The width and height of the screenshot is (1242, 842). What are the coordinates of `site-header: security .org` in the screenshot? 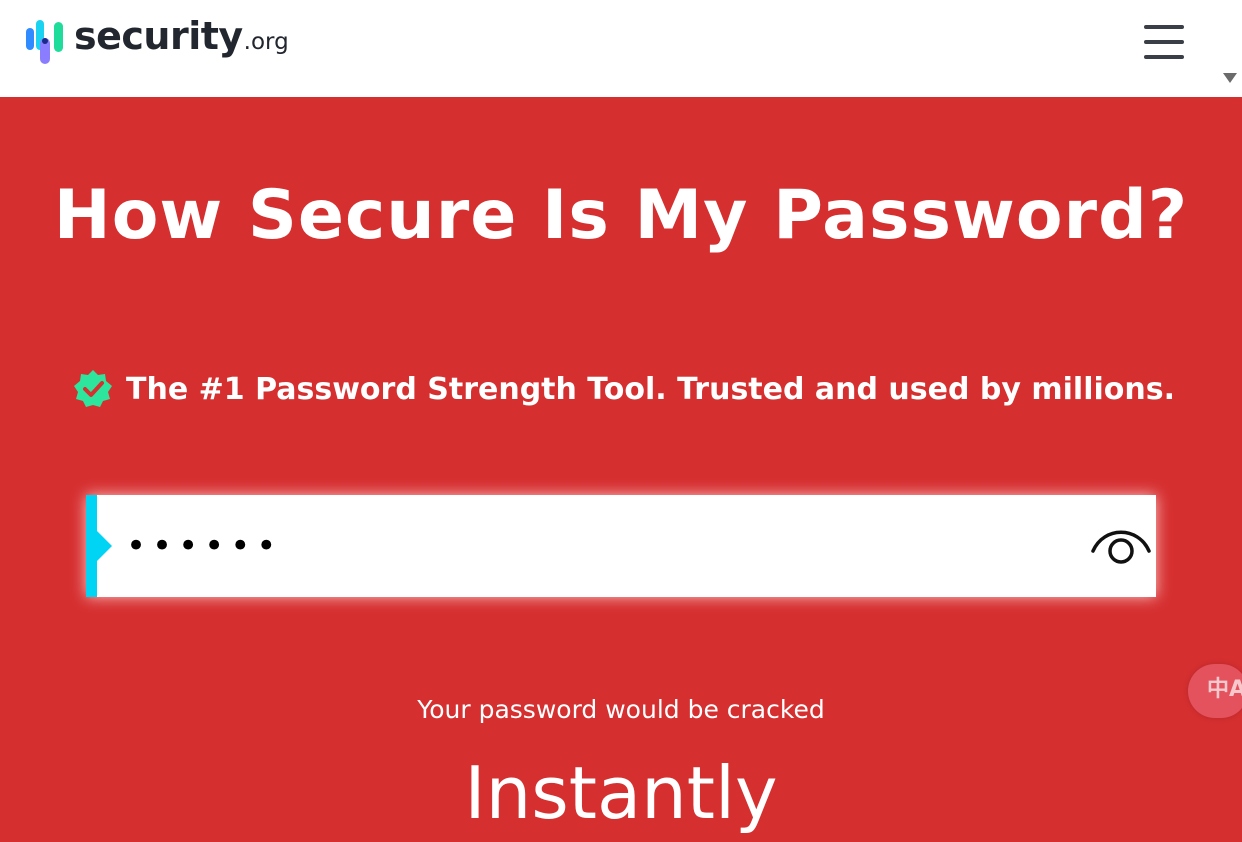 It's located at (609, 48).